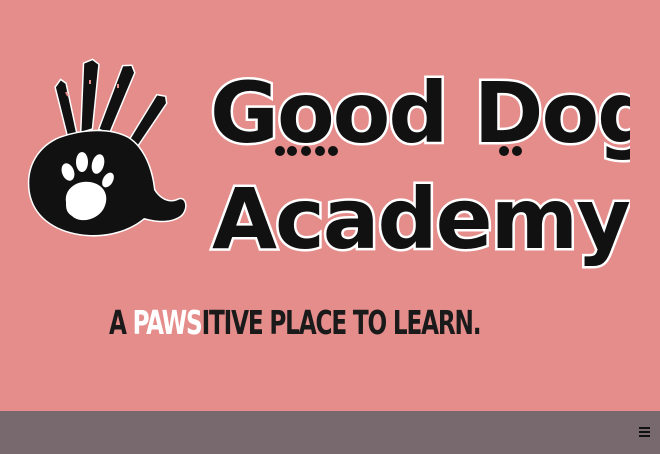 The image size is (660, 454). What do you see at coordinates (341, 322) in the screenshot?
I see `tagline-suffix: ITIVE PLACE TO LEARN.` at bounding box center [341, 322].